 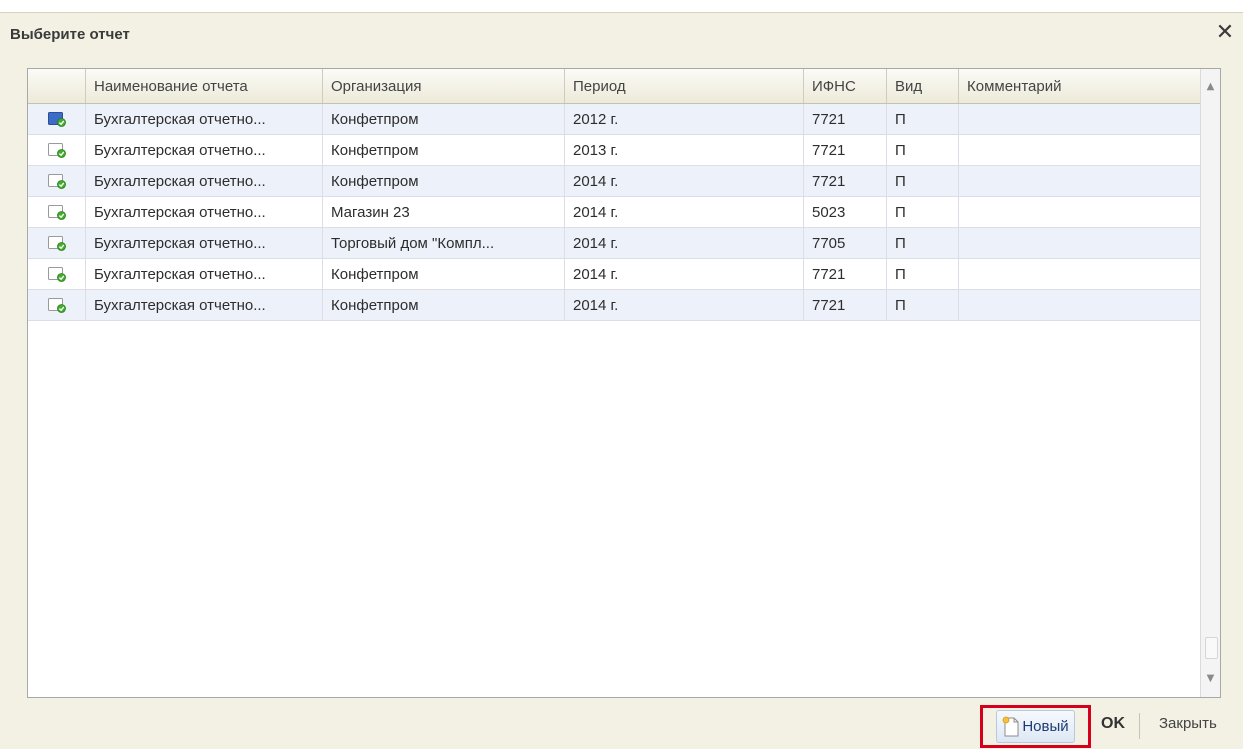 I want to click on window-top-strip, so click(x=621, y=6).